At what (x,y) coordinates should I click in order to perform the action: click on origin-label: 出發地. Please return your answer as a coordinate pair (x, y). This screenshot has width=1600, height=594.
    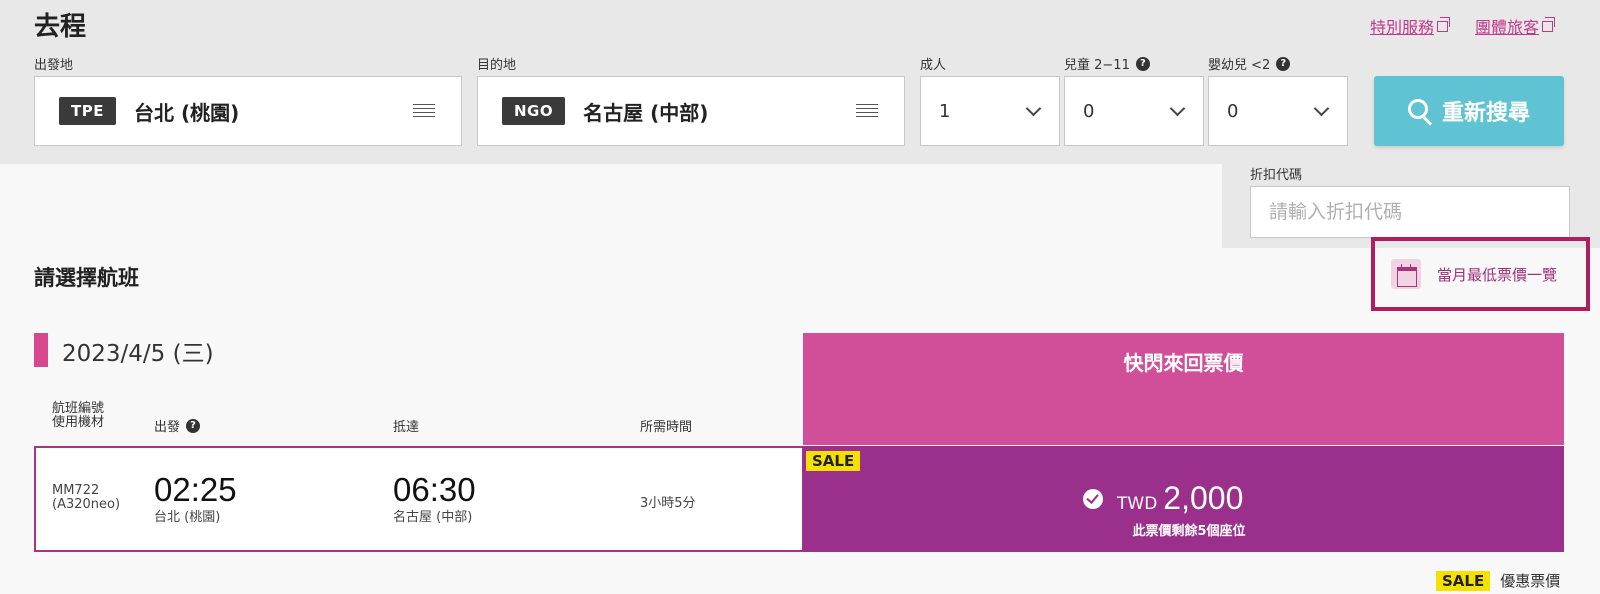
    Looking at the image, I should click on (54, 65).